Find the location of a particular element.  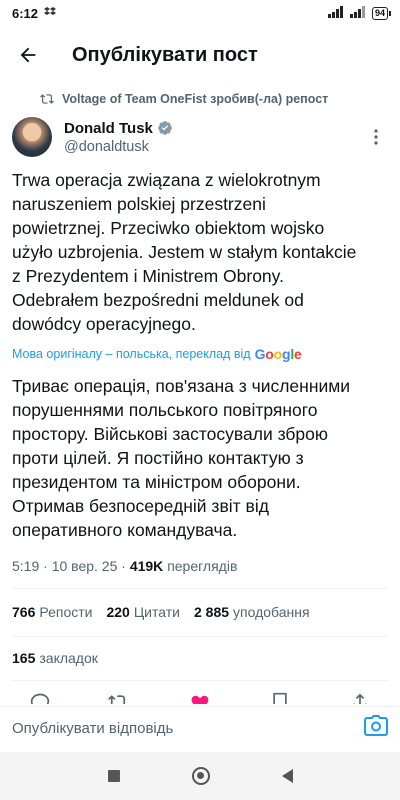

tweet-line: z Prezydentem i Ministrem Obrony. is located at coordinates (148, 276).